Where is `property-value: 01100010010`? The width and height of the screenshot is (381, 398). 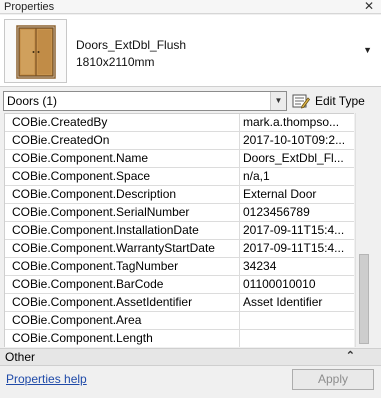 property-value: 01100010010 is located at coordinates (297, 285).